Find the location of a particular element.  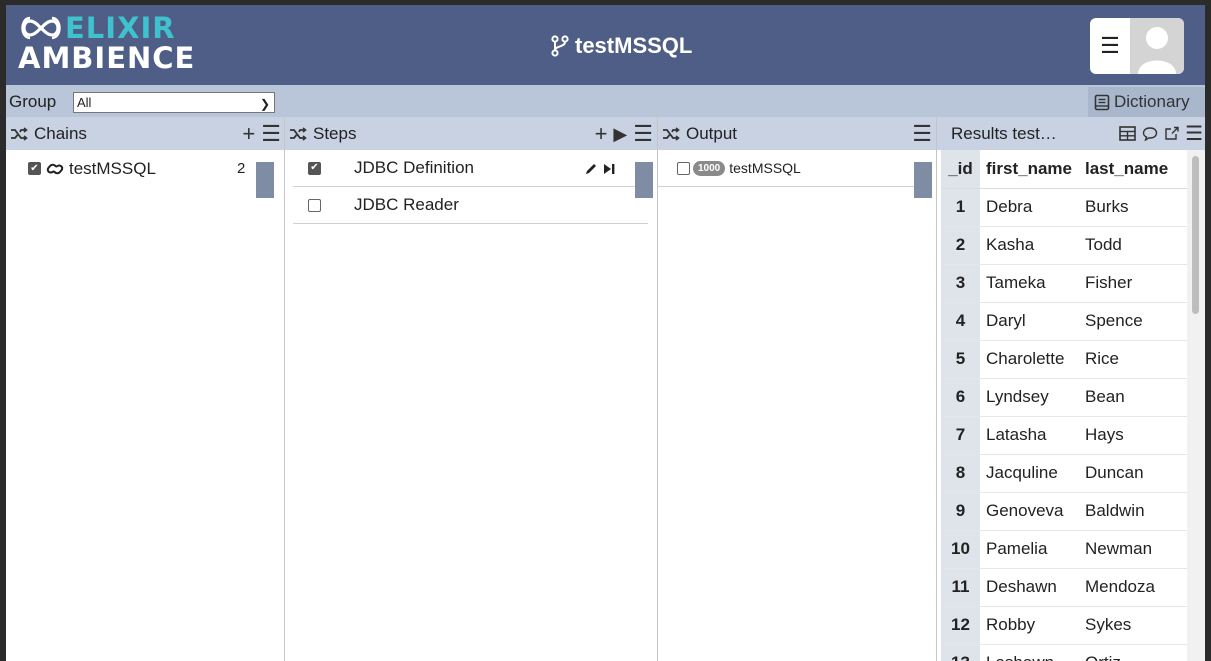

table-row: 13LashawnOrtiz is located at coordinates (1064, 652).